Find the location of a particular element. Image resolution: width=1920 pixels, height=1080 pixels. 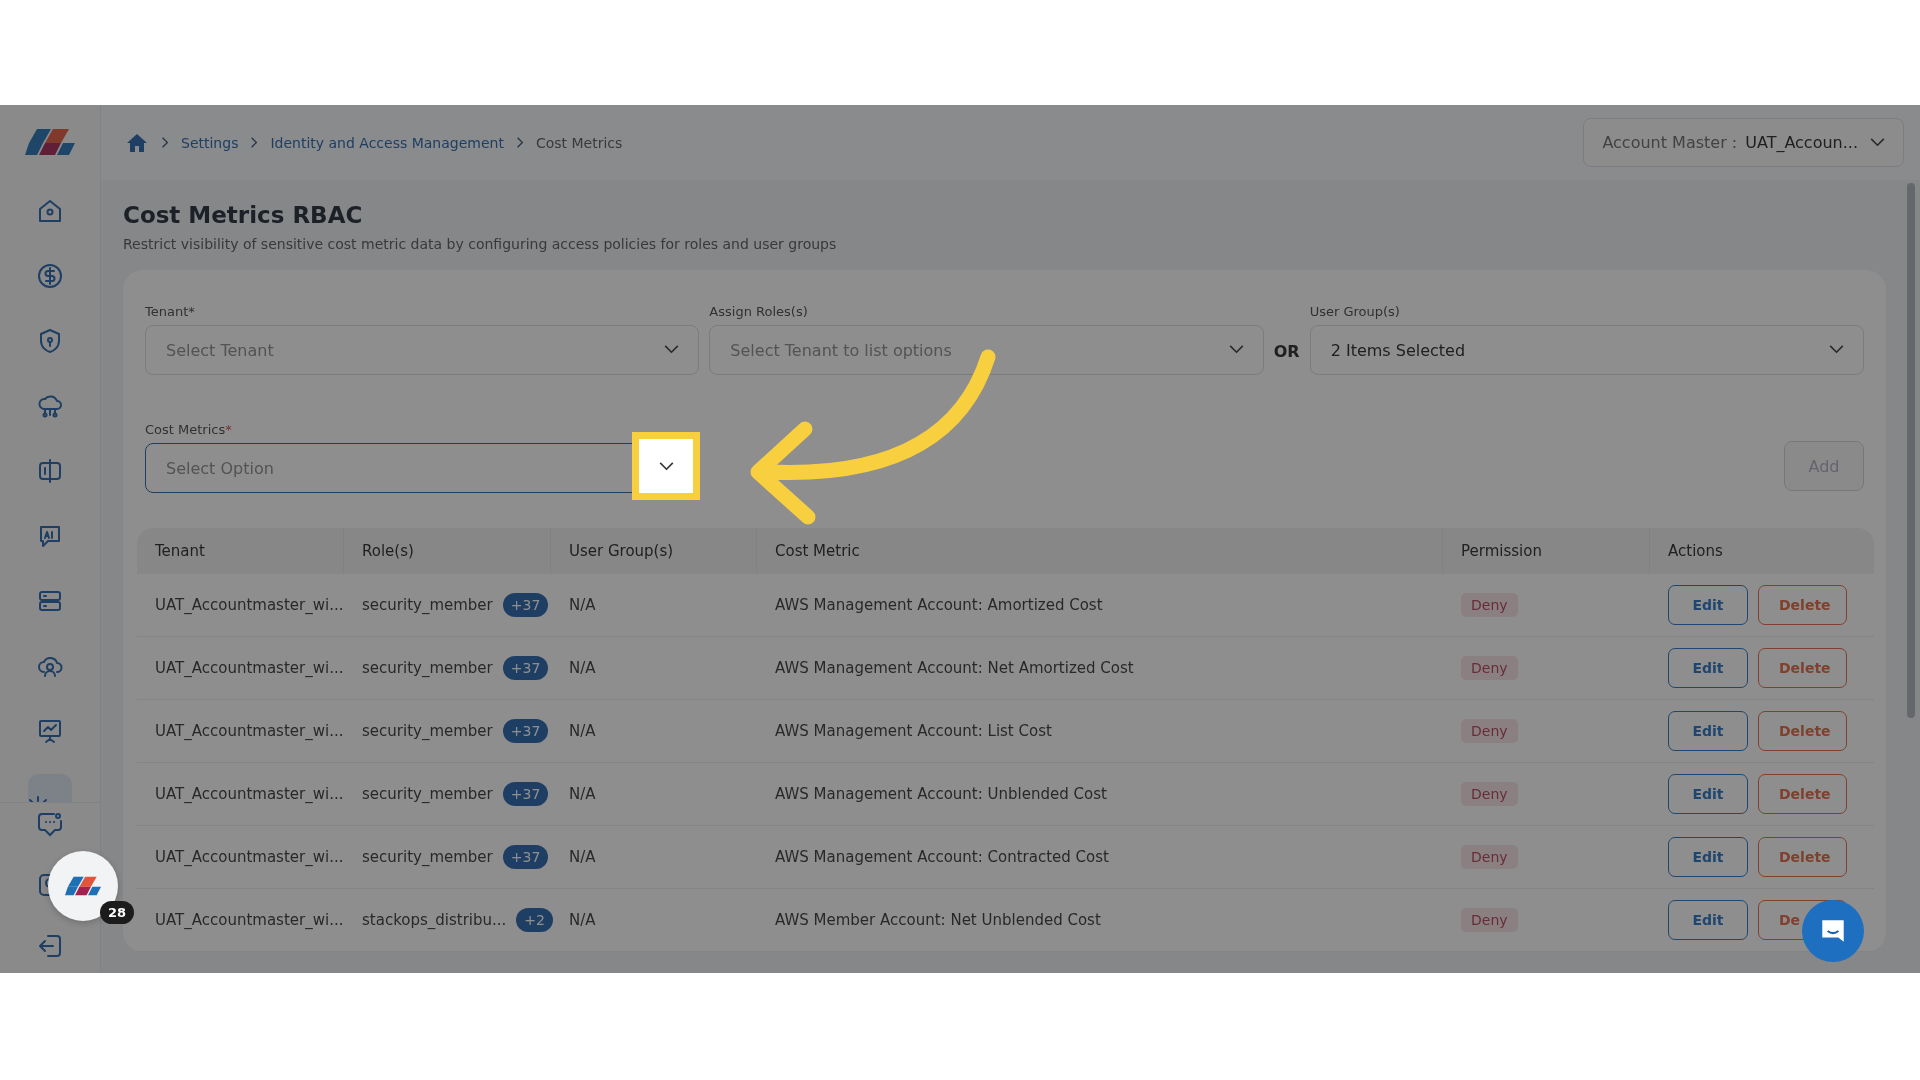

roles-select: Select Tenant to list options is located at coordinates (986, 350).